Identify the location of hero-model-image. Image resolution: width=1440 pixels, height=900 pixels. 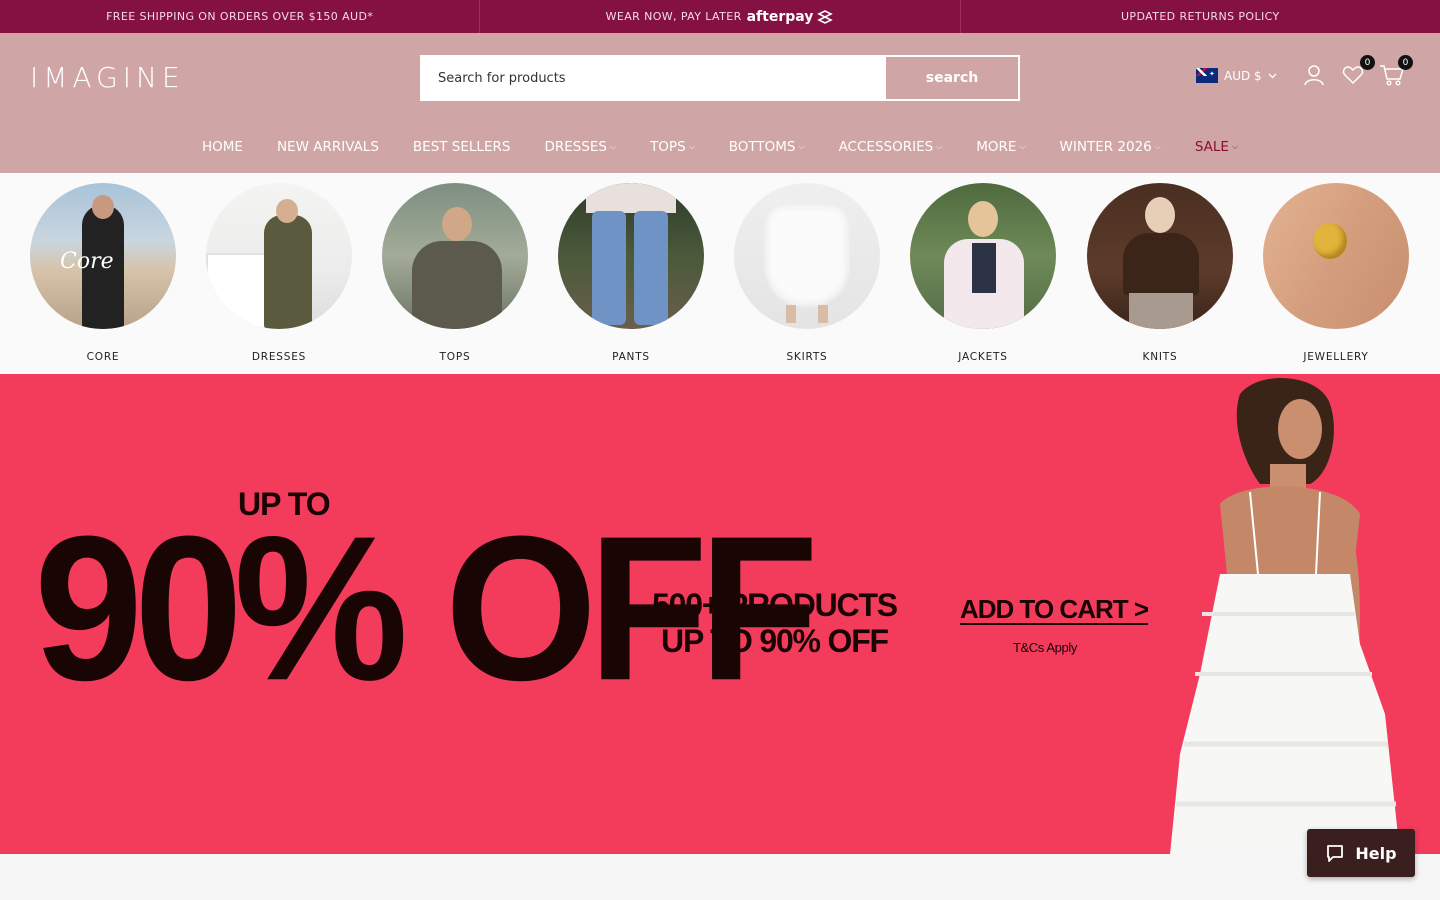
(1285, 615).